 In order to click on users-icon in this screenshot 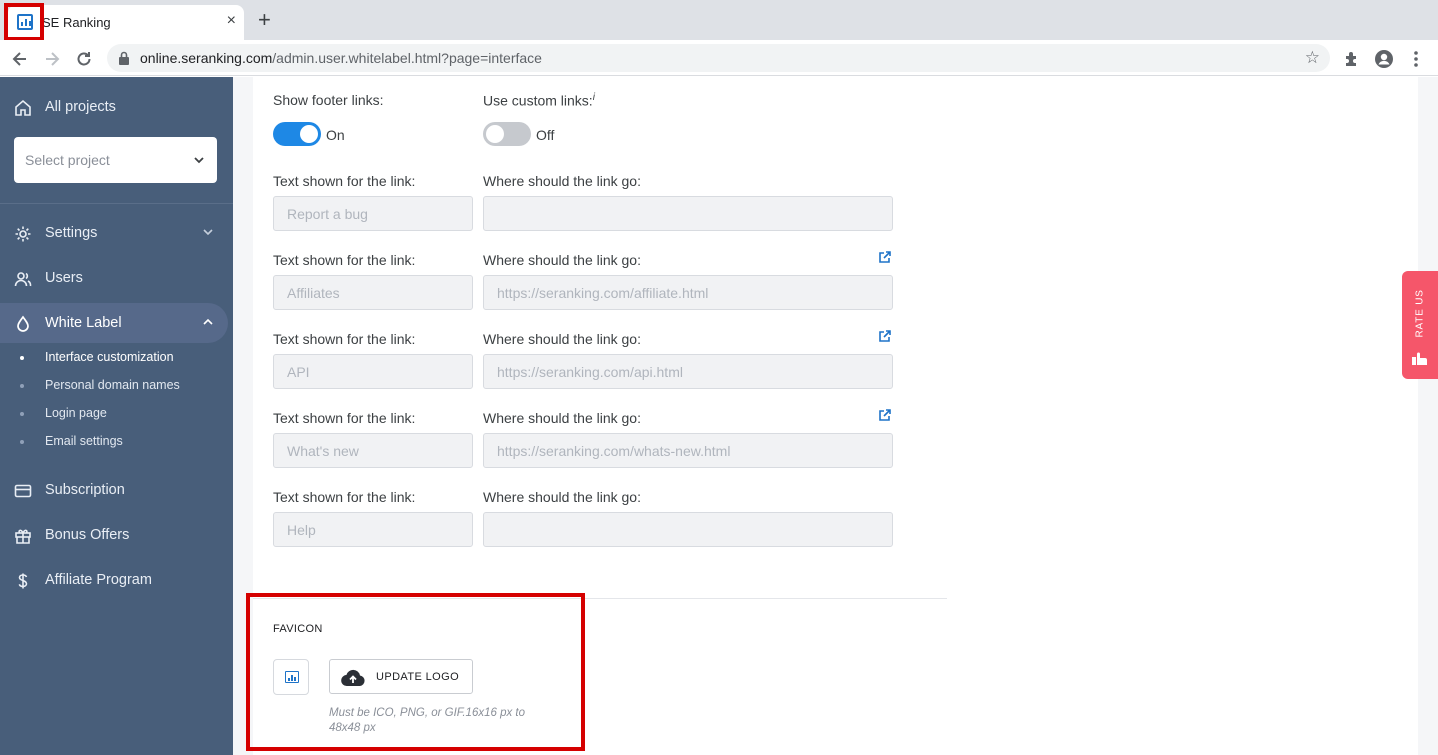, I will do `click(23, 279)`.